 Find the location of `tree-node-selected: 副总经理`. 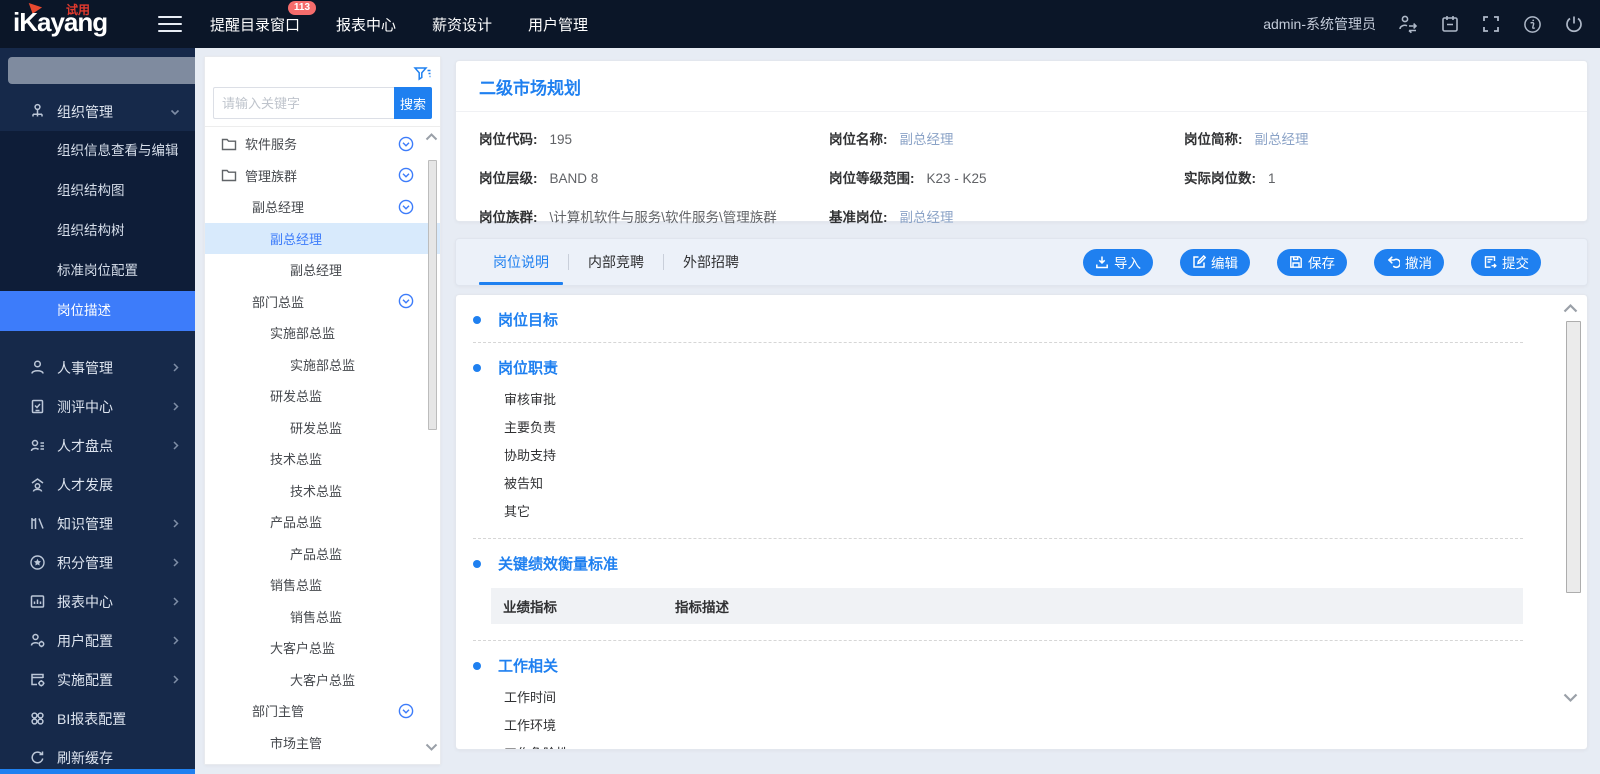

tree-node-selected: 副总经理 is located at coordinates (322, 238).